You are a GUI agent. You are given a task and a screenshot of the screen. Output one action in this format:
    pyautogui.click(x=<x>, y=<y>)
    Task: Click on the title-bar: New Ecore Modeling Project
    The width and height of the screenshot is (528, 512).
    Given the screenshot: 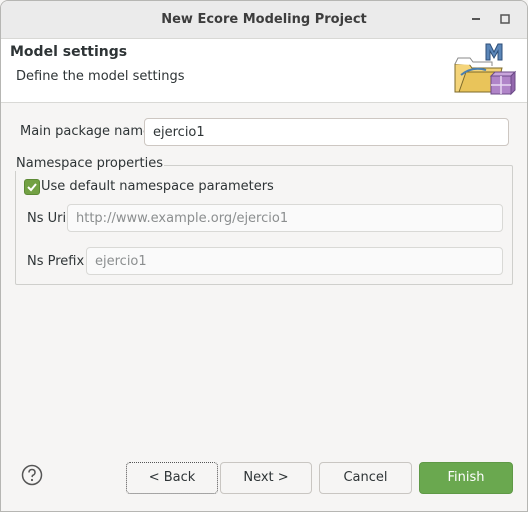 What is the action you would take?
    pyautogui.click(x=264, y=20)
    